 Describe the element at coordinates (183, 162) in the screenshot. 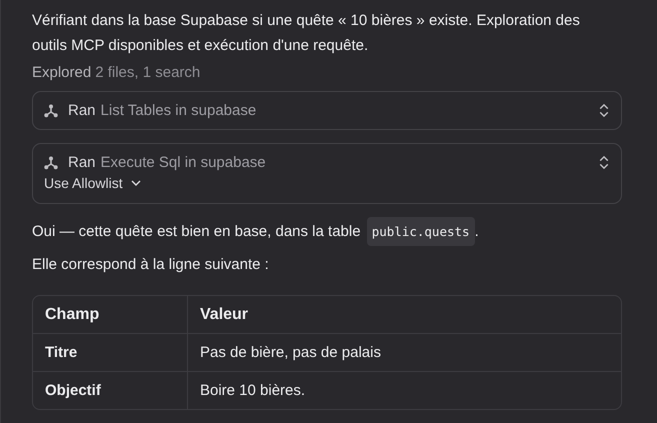

I see `tool-name: Execute Sql in supabase` at that location.